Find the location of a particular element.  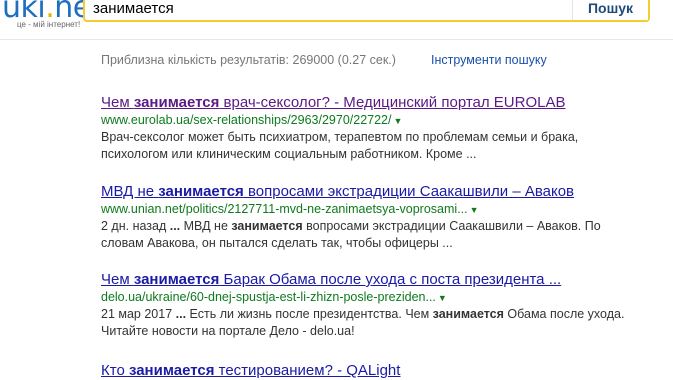

search-button: Пошук is located at coordinates (610, 10).